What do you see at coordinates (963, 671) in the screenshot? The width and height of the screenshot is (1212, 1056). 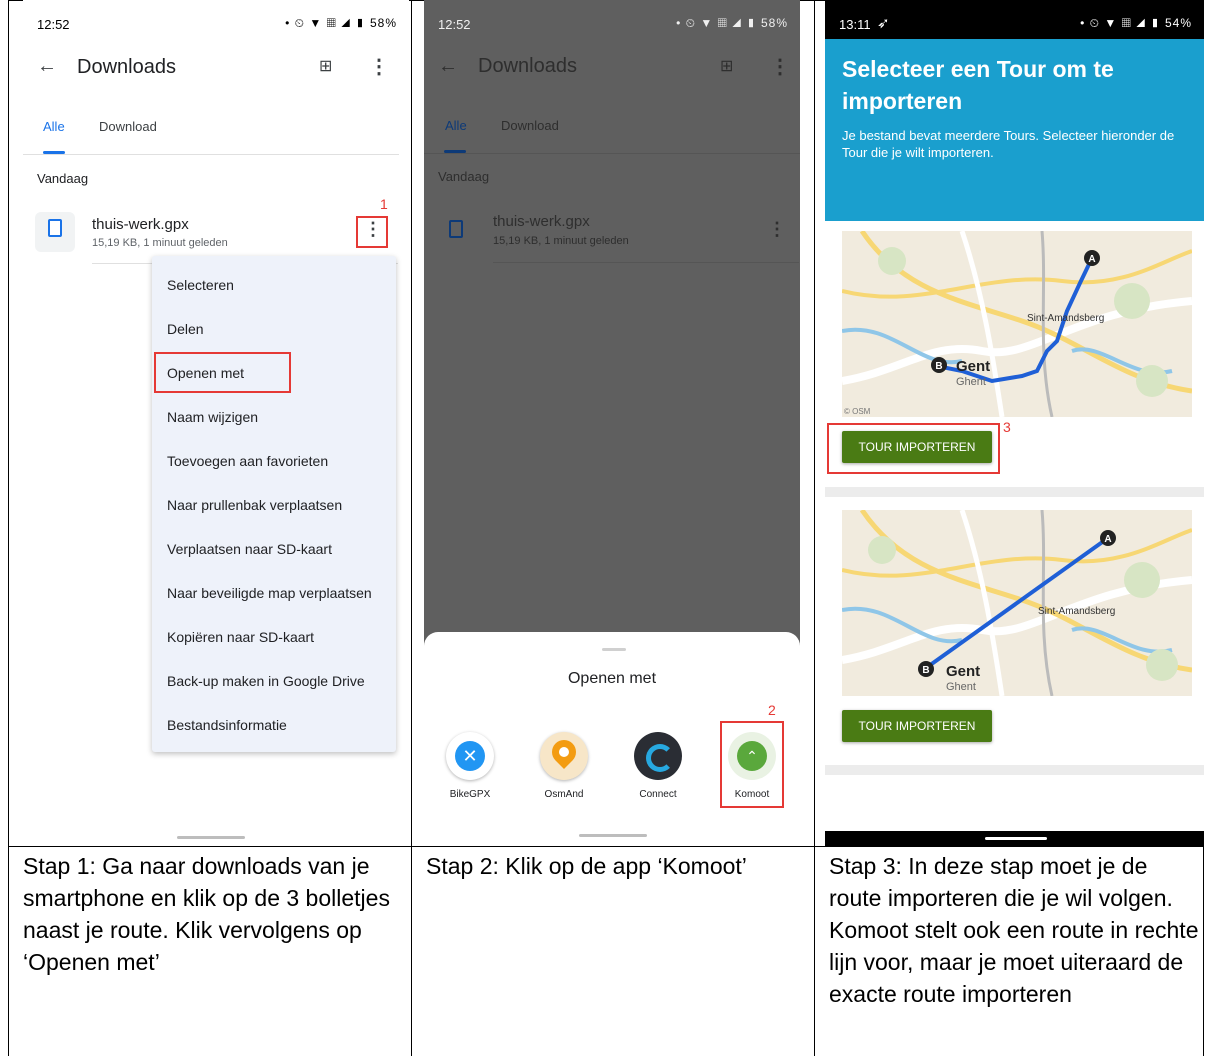 I see `map-2-place-big: Gent` at bounding box center [963, 671].